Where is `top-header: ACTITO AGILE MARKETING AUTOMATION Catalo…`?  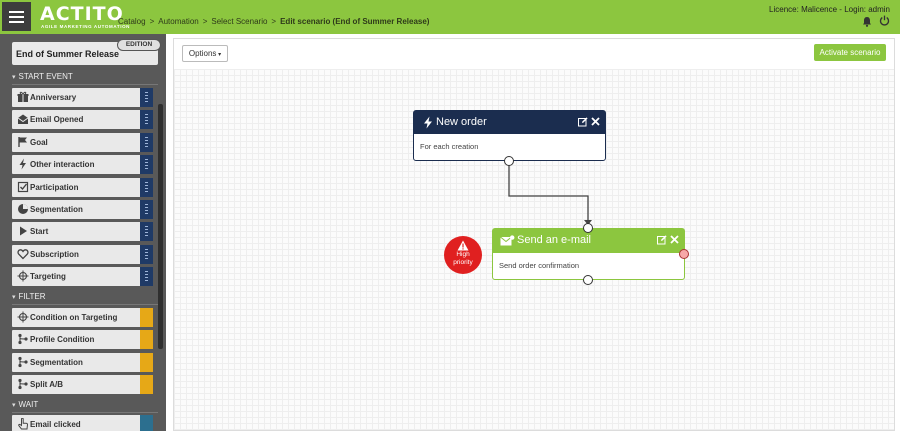
top-header: ACTITO AGILE MARKETING AUTOMATION Catalo… is located at coordinates (450, 17).